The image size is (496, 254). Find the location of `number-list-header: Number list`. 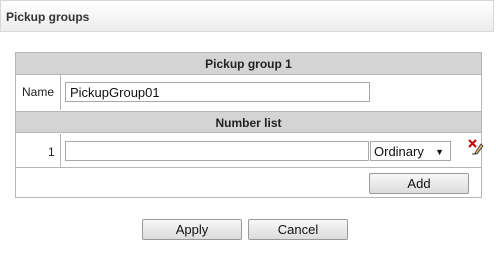

number-list-header: Number list is located at coordinates (248, 122).